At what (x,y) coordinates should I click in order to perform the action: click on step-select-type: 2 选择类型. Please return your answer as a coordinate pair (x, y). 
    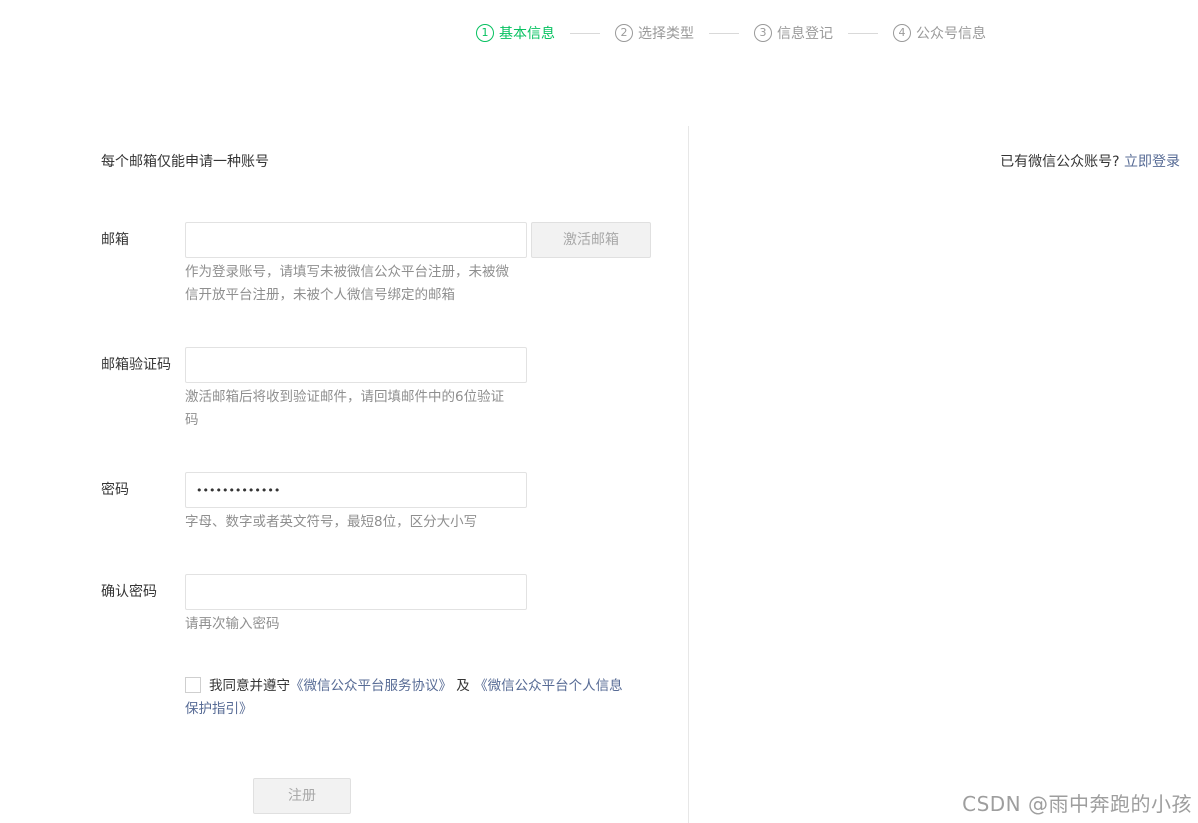
    Looking at the image, I should click on (654, 33).